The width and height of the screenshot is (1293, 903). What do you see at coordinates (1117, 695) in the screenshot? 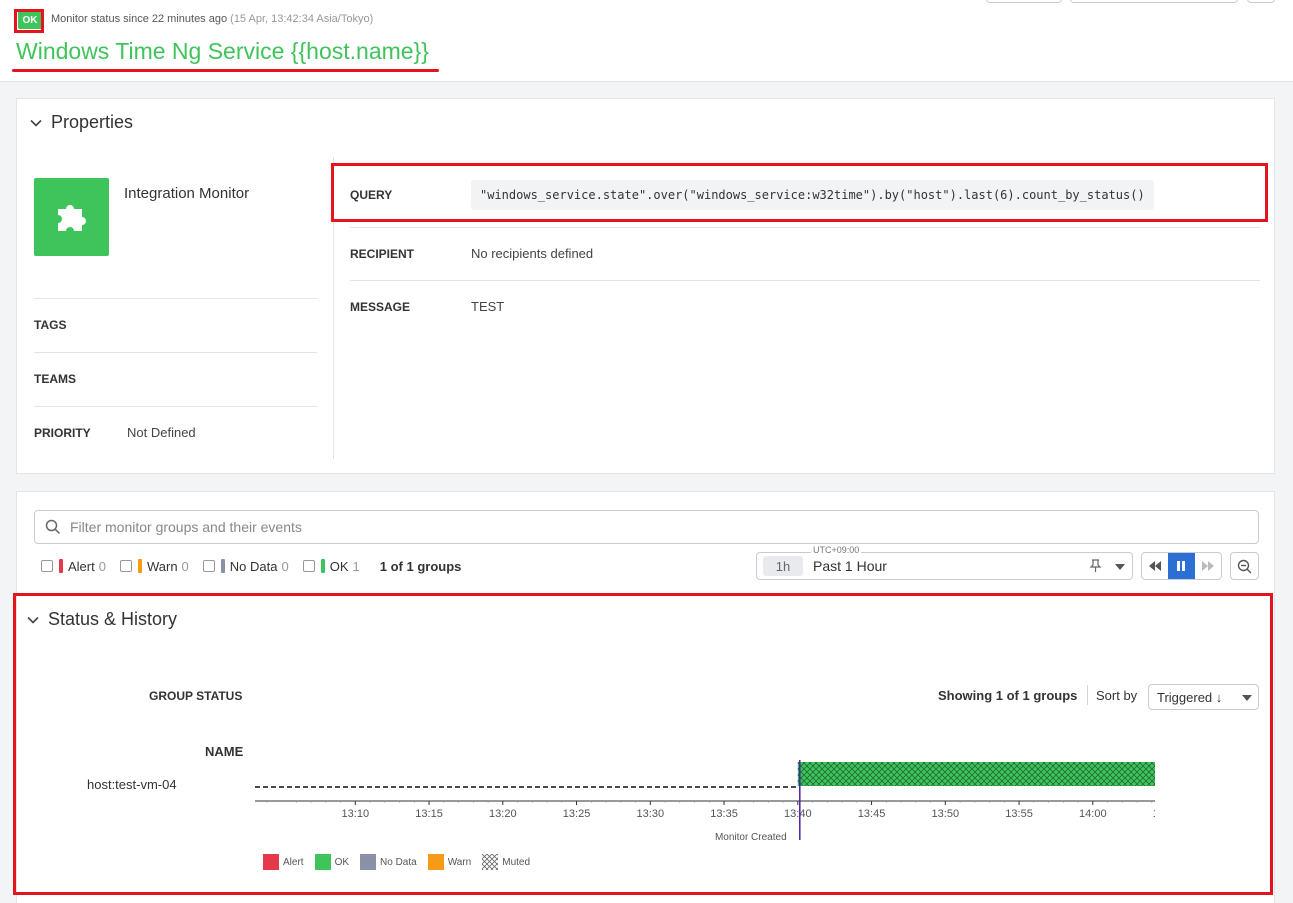
I see `sort-by-label: Sort by` at bounding box center [1117, 695].